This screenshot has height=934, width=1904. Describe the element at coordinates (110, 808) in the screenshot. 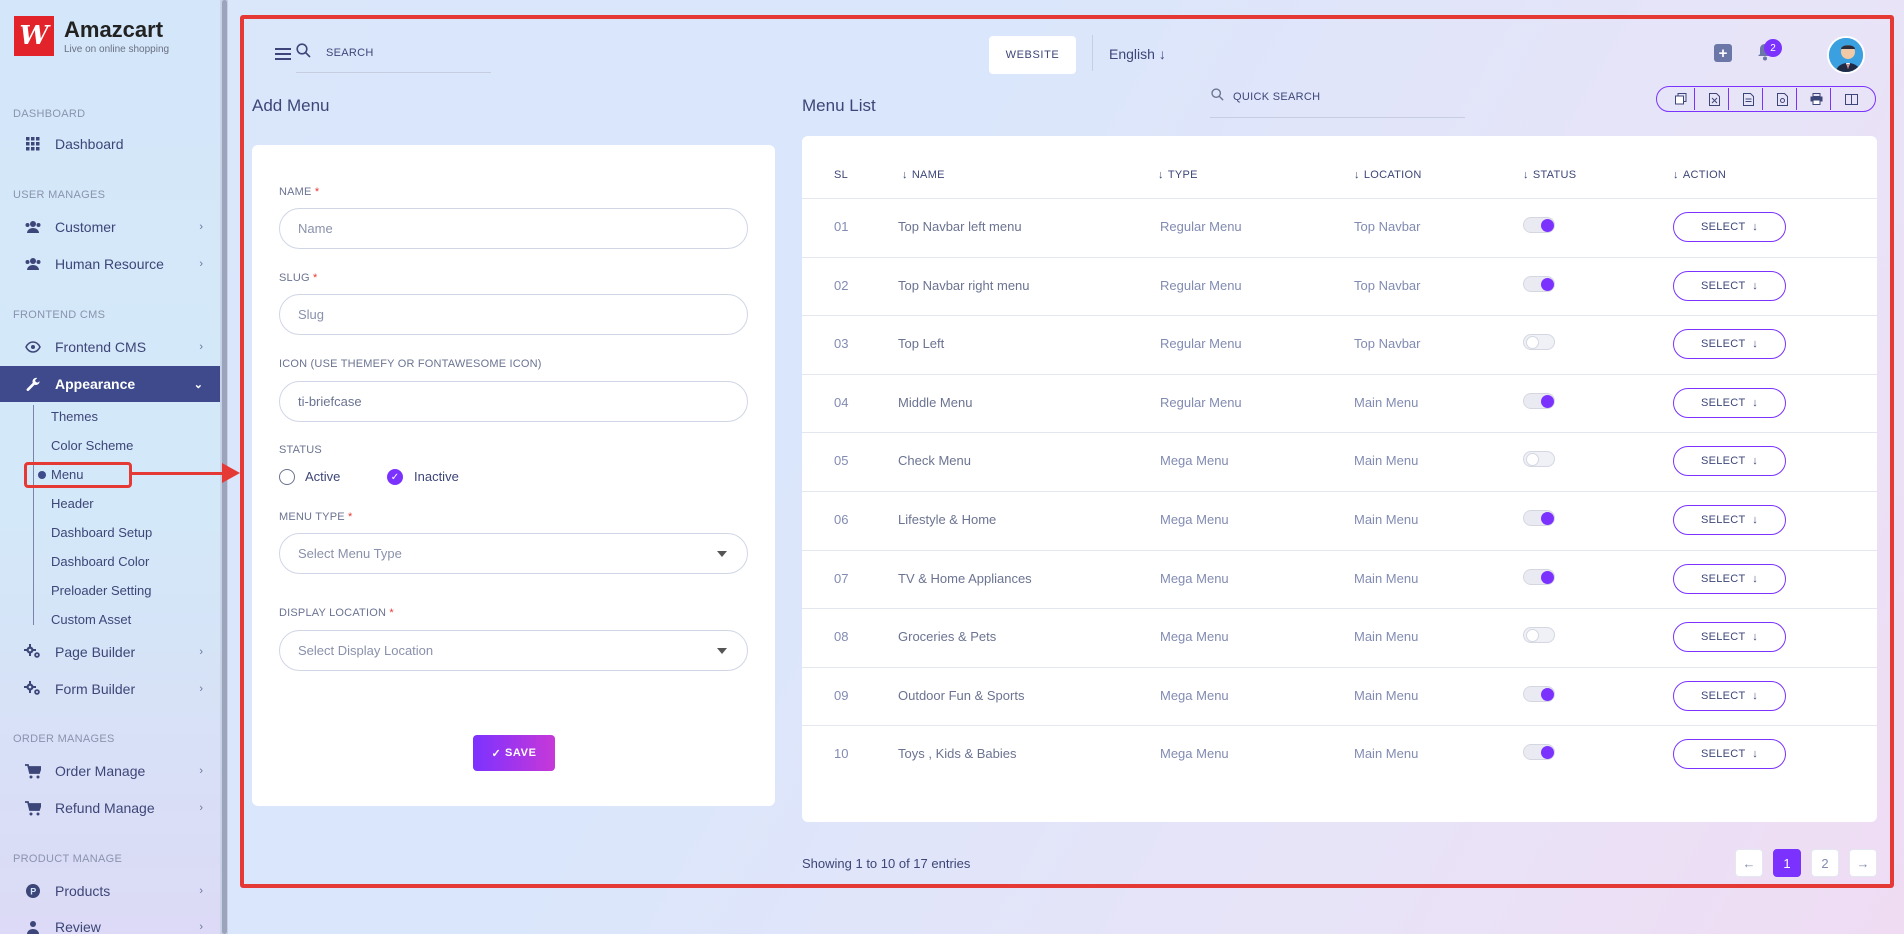

I see `sidebar-item-refund-manage: Refund Manage ›` at that location.